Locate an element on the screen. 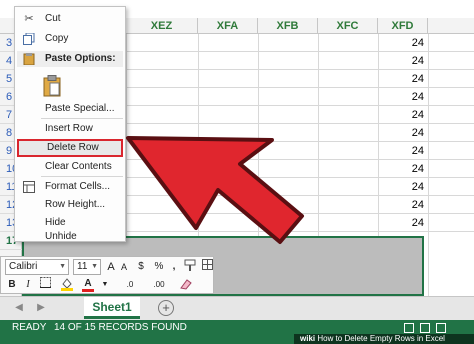 This screenshot has height=344, width=474. page-layout-icon is located at coordinates (425, 328).